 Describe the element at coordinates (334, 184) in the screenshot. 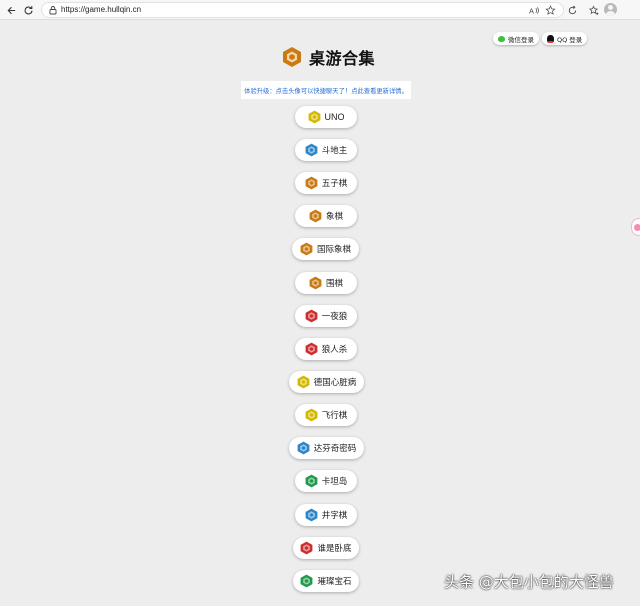

I see `game-label: 五子棋` at that location.